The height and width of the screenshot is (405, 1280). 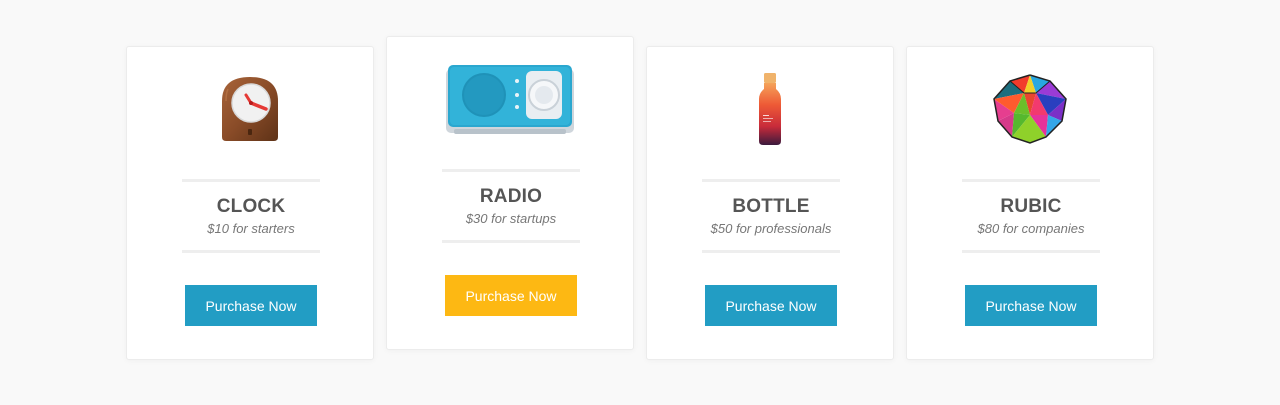 I want to click on wooden-clock-icon, so click(x=250, y=109).